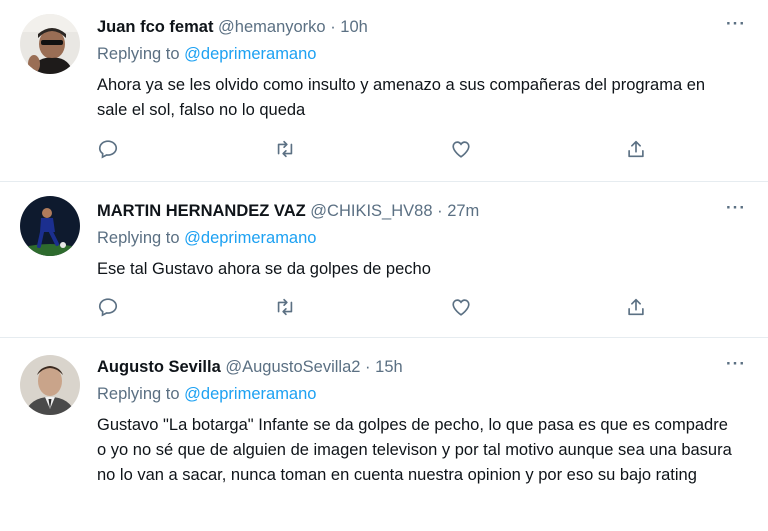  What do you see at coordinates (155, 27) in the screenshot?
I see `author-name: Juan fco femat` at bounding box center [155, 27].